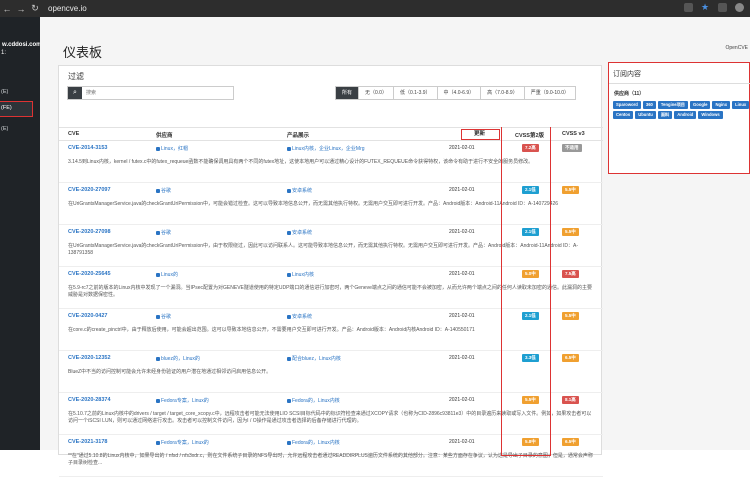 This screenshot has width=750, height=477. Describe the element at coordinates (530, 136) in the screenshot. I see `col-cvss-v2: CVSS第2版` at that location.